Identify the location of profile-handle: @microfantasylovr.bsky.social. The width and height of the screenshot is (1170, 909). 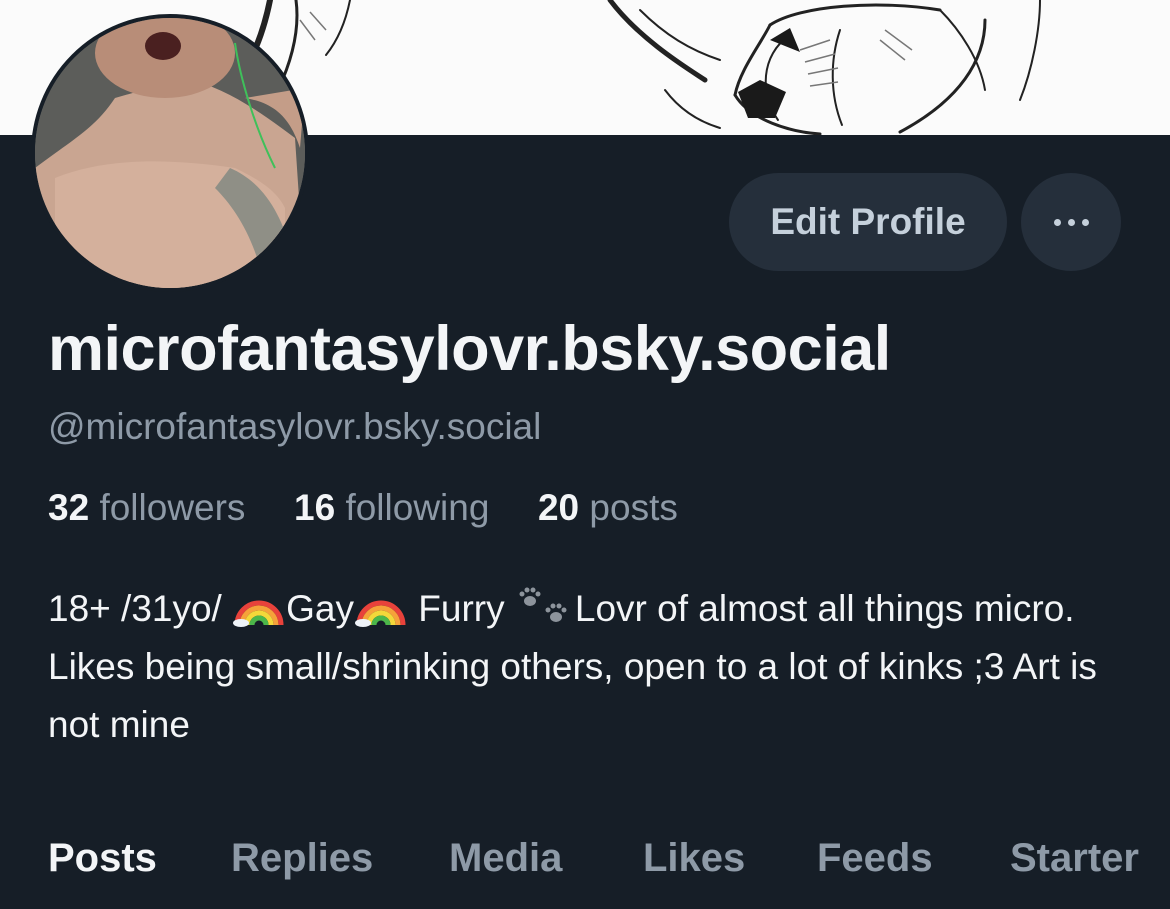
(295, 426).